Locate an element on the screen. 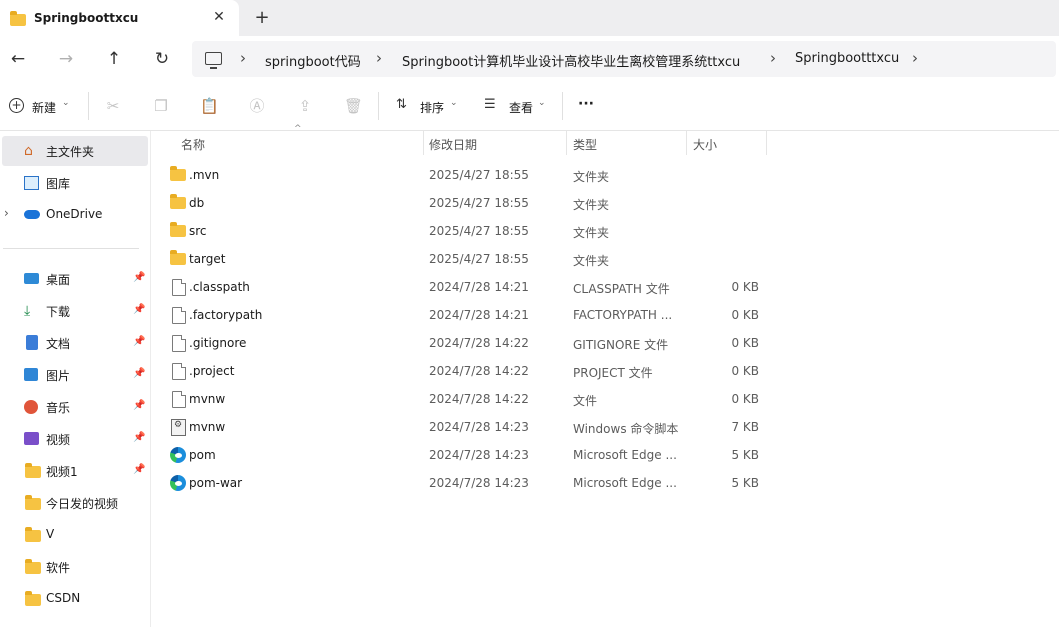 This screenshot has height=627, width=1059. file-name: .mvn is located at coordinates (204, 175).